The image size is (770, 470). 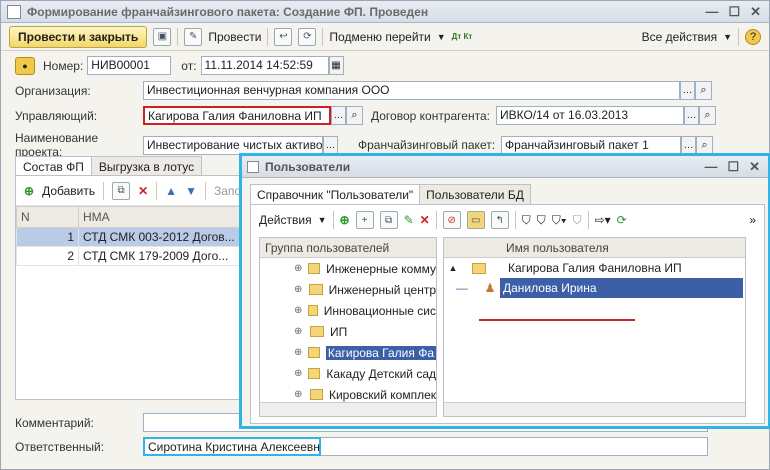 I want to click on groups-header: Группа пользователей, so click(x=348, y=248).